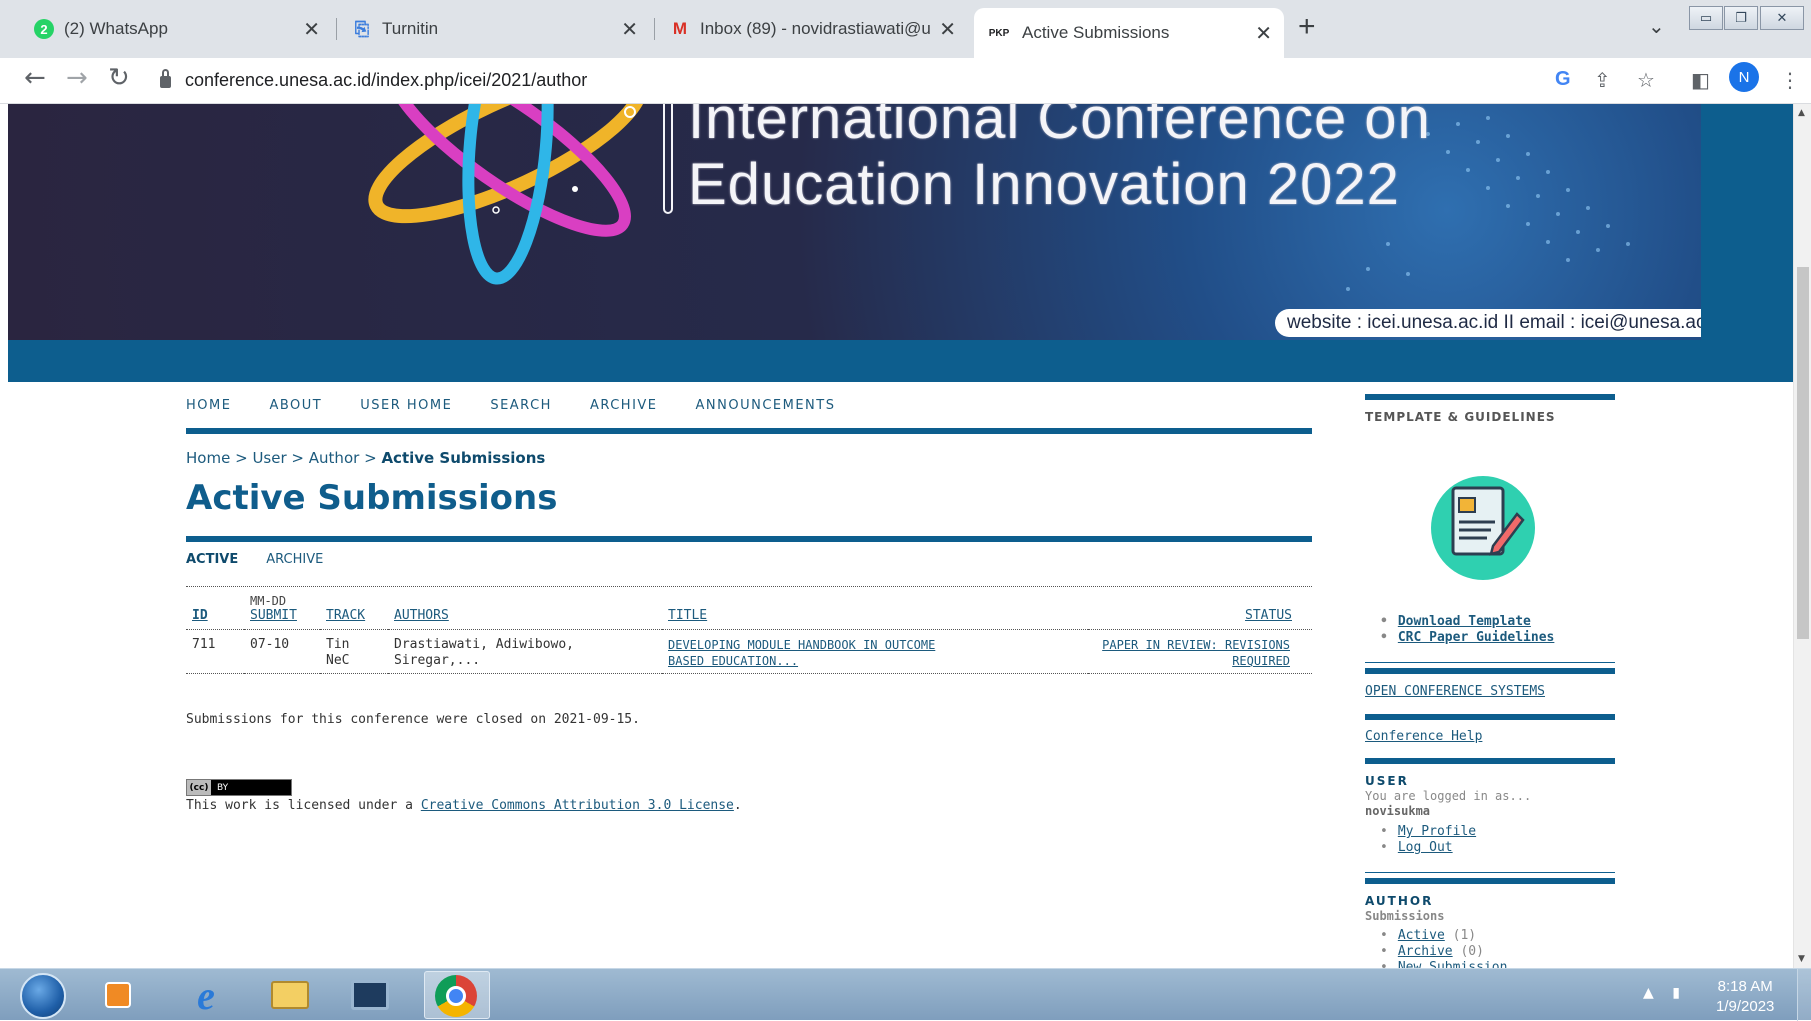 Image resolution: width=1811 pixels, height=1021 pixels. I want to click on authors-line1: Drastiawati, Adiwibowo,, so click(484, 644).